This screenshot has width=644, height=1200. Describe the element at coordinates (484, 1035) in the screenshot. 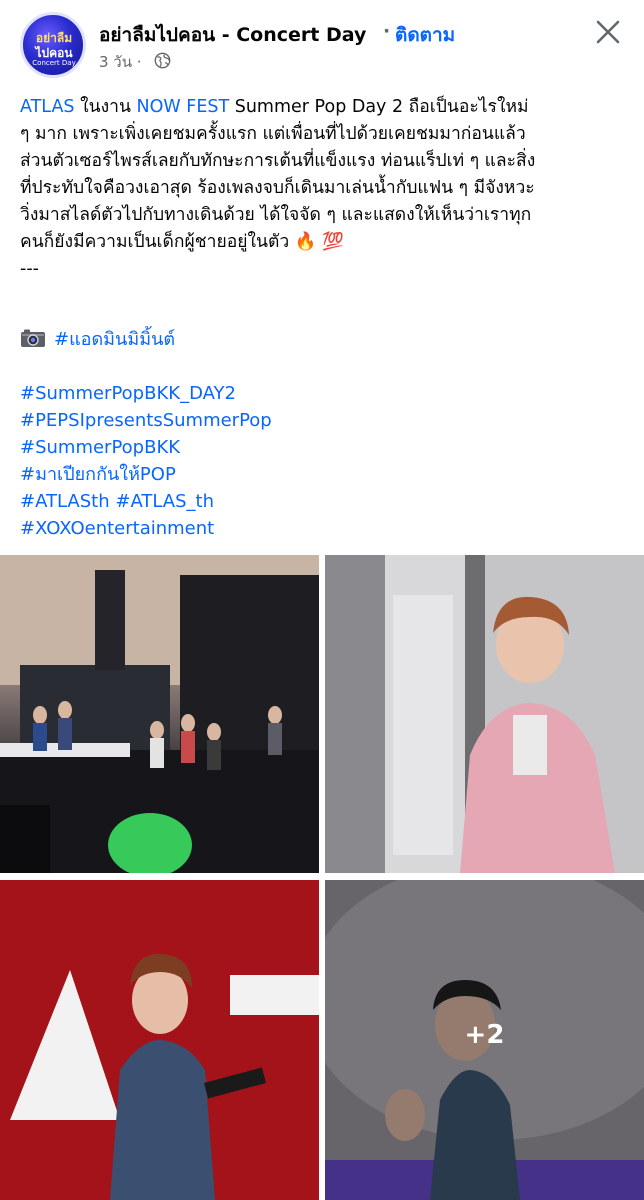

I see `more-photos-count: +2` at that location.